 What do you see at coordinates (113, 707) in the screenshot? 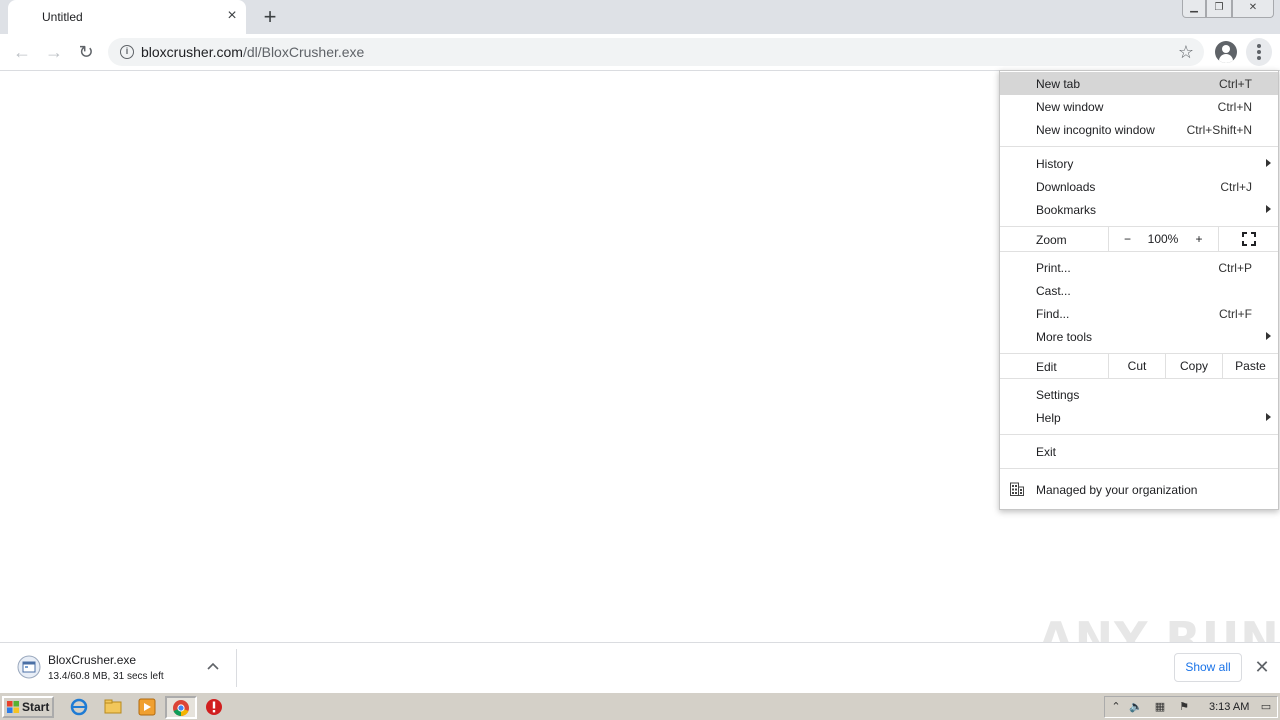
I see `folder-icon` at bounding box center [113, 707].